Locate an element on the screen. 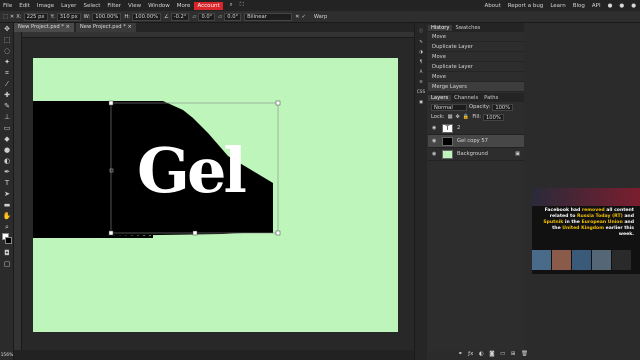  interpolation-select: Bilinear is located at coordinates (268, 16).